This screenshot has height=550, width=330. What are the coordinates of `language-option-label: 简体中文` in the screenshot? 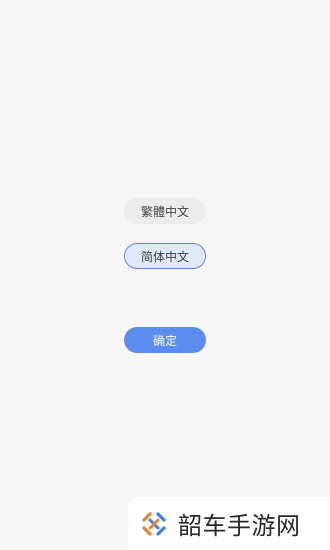 It's located at (164, 256).